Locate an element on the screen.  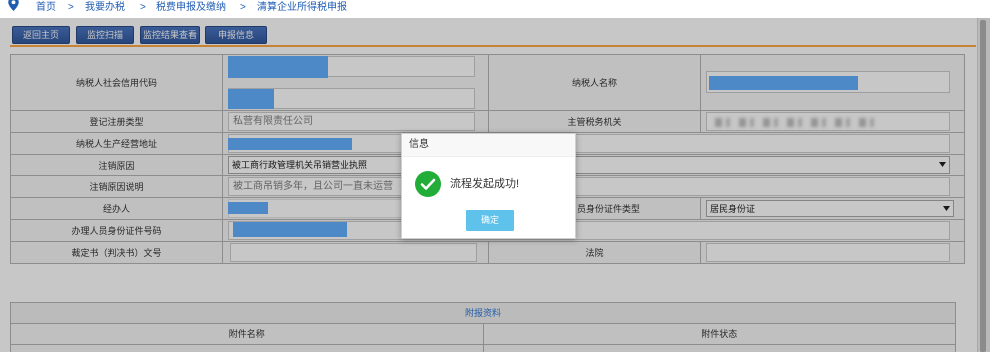
location-pin-icon is located at coordinates (13, 5).